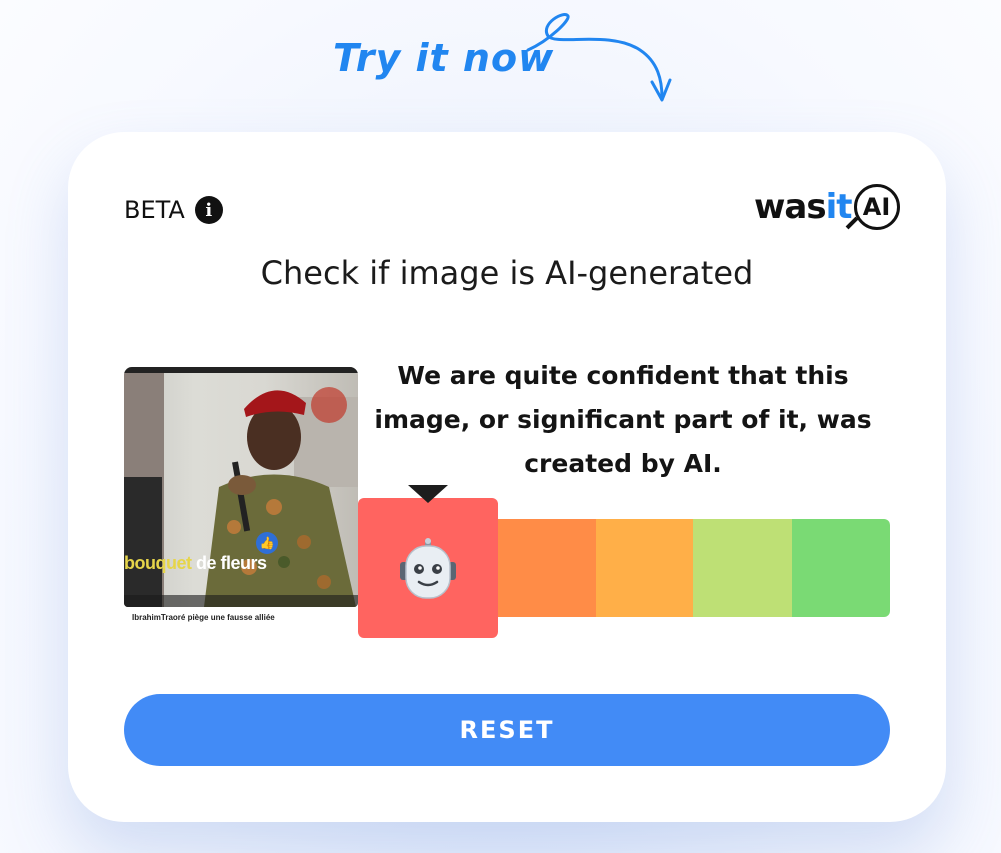 The width and height of the screenshot is (1001, 853). What do you see at coordinates (428, 494) in the screenshot?
I see `scale-pointer-icon` at bounding box center [428, 494].